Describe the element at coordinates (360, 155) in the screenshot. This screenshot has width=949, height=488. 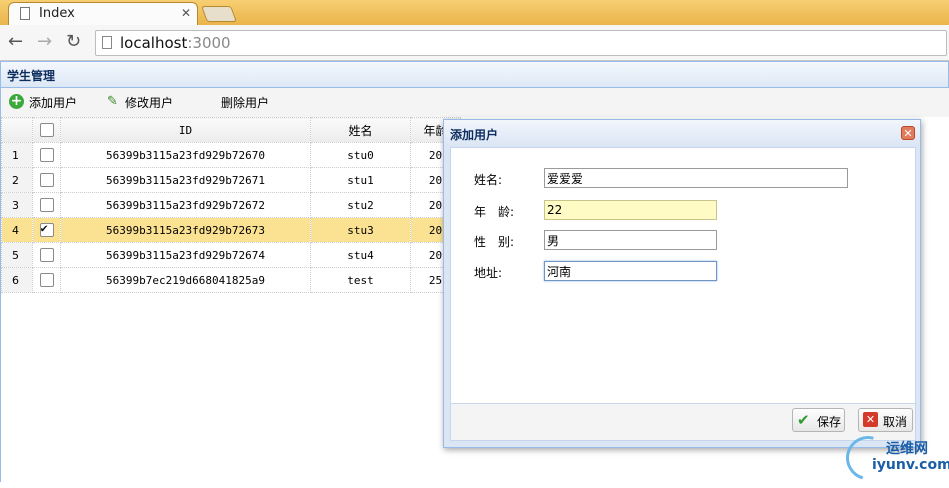
I see `cell-name: stu0` at that location.